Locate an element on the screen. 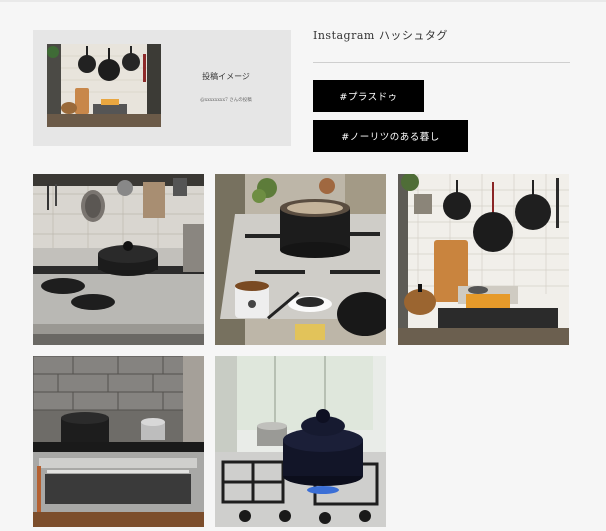 This screenshot has width=606, height=531. hashtag-button-plusdo: #プラスドゥ is located at coordinates (368, 96).